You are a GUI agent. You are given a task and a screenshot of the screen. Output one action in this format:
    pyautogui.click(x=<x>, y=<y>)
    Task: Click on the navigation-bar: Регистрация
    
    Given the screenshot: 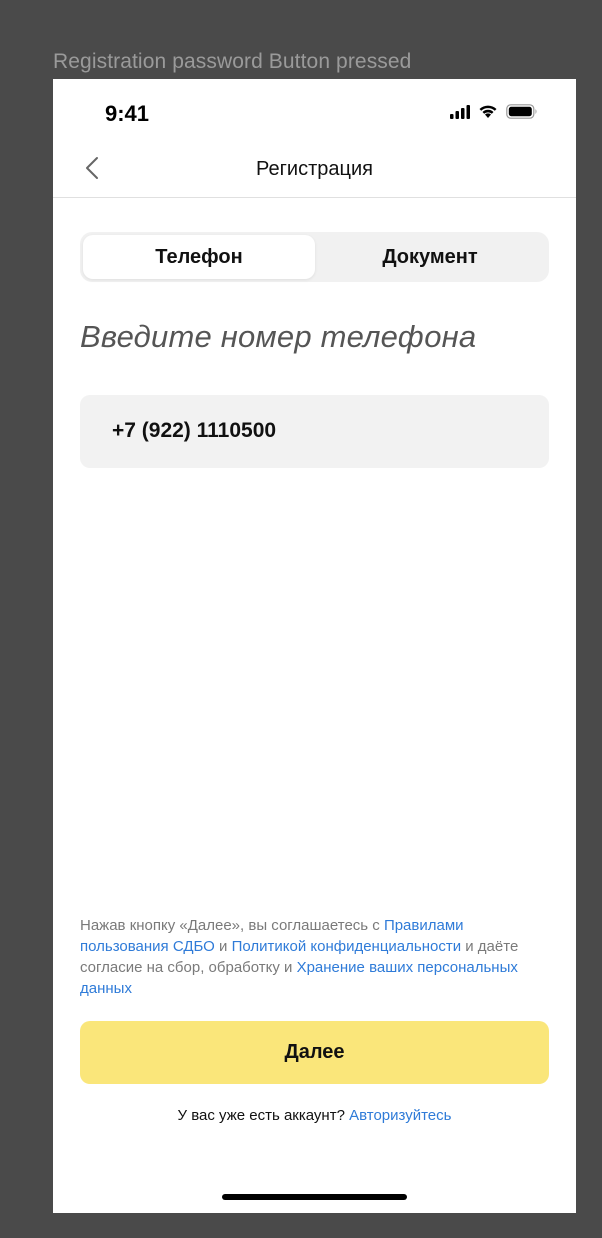 What is the action you would take?
    pyautogui.click(x=314, y=172)
    